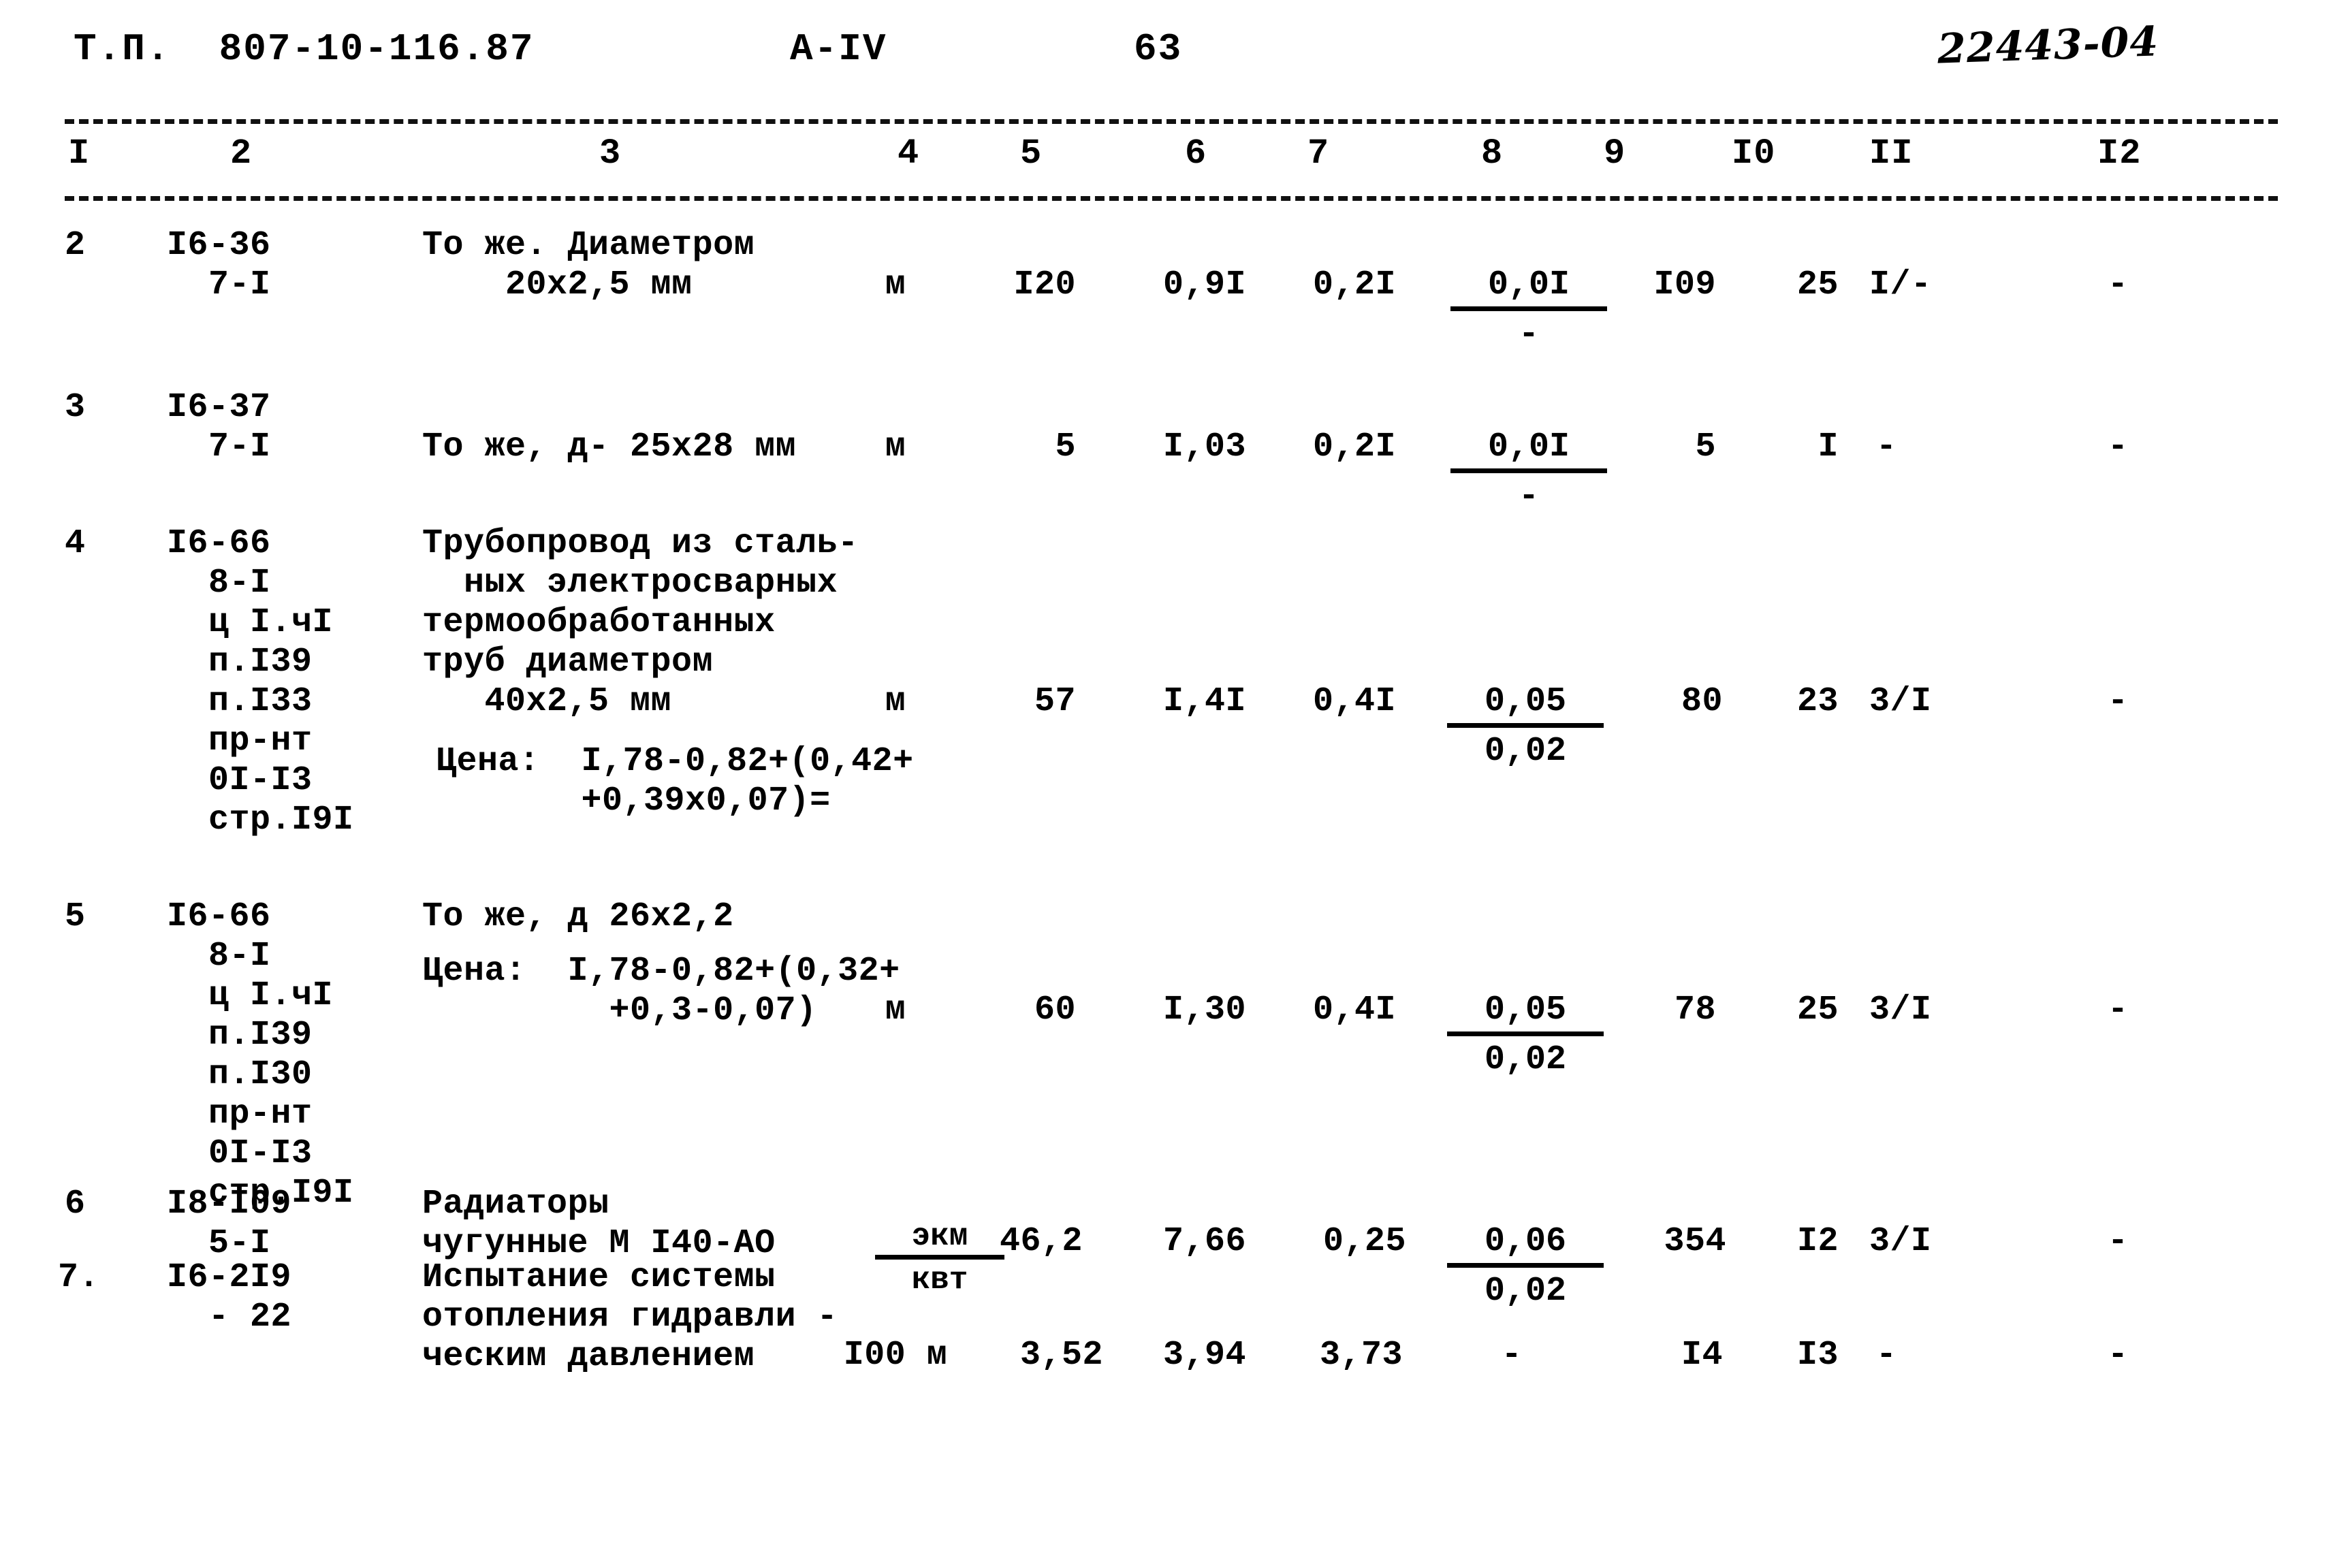  I want to click on row-number: 2, so click(75, 245).